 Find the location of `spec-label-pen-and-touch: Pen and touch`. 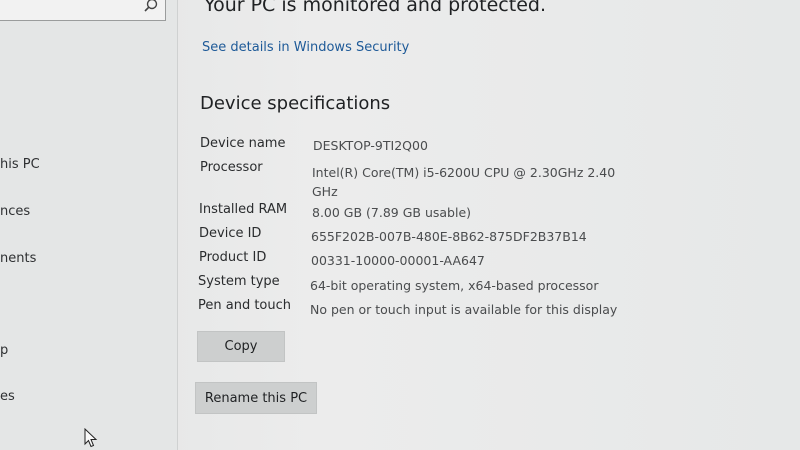

spec-label-pen-and-touch: Pen and touch is located at coordinates (245, 305).